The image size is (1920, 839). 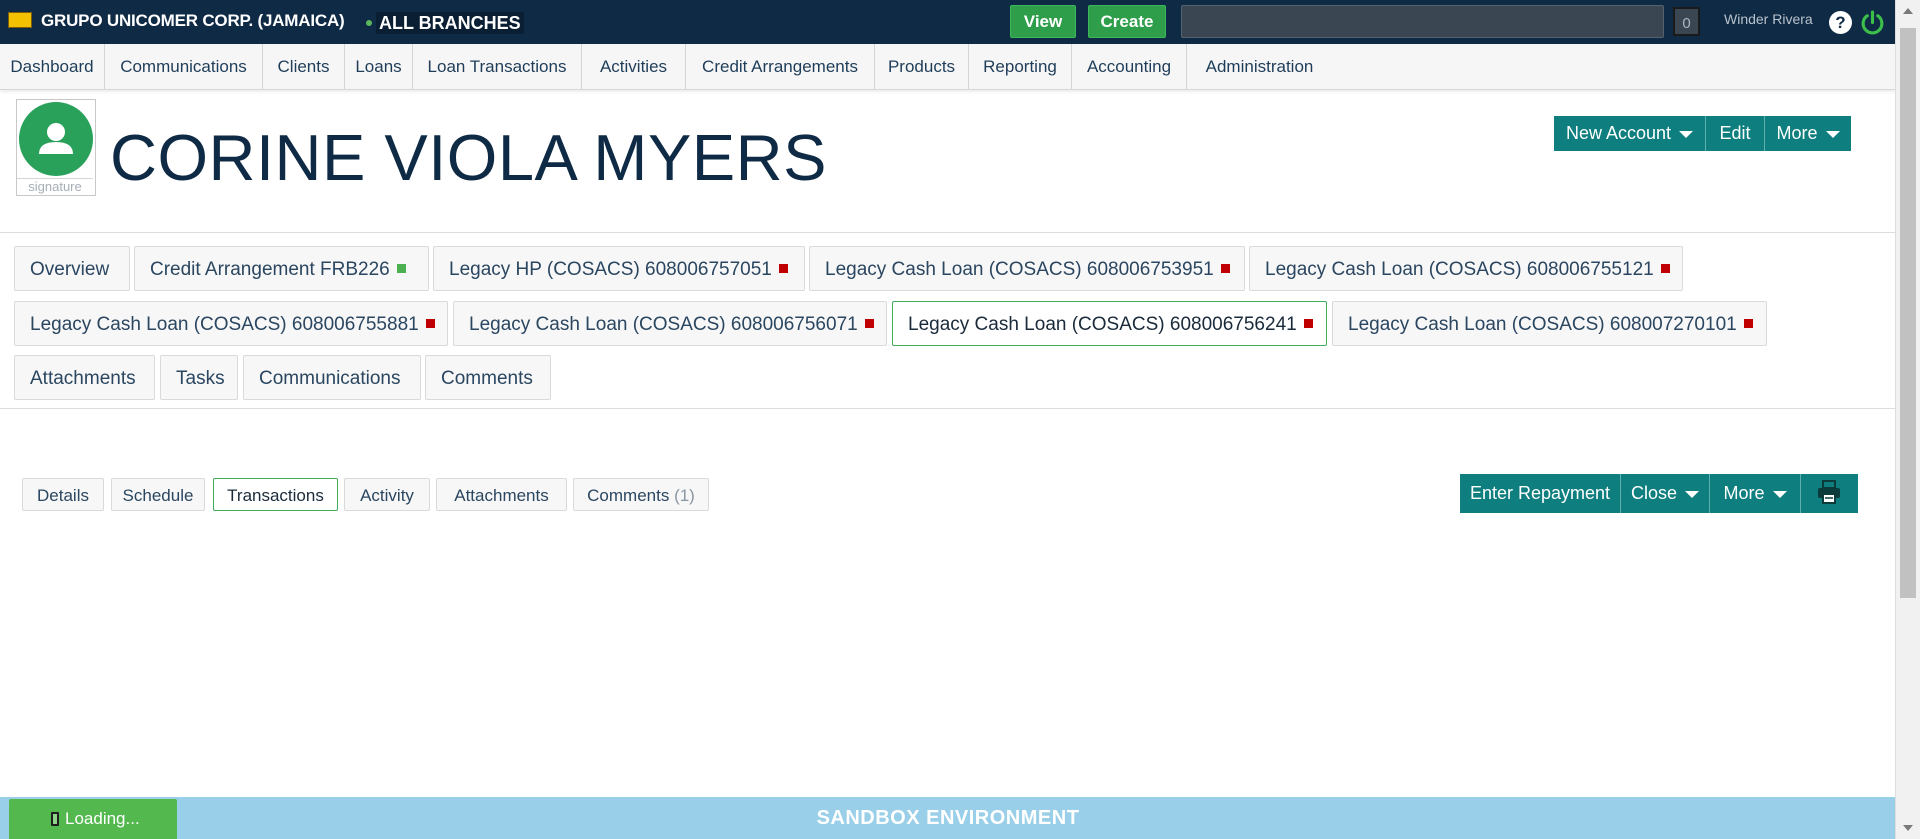 I want to click on tab-label: Comments, so click(x=487, y=378).